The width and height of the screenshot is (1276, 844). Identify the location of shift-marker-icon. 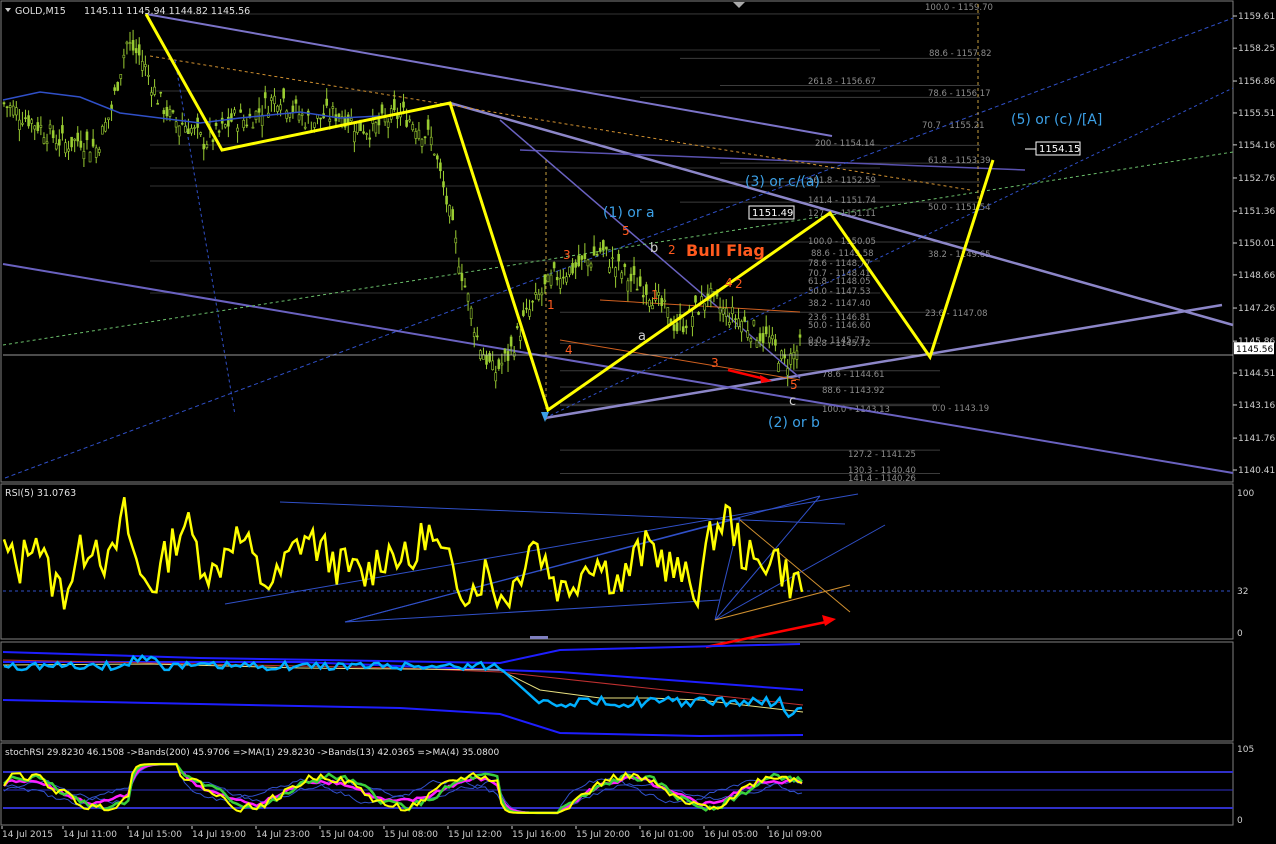
(739, 5).